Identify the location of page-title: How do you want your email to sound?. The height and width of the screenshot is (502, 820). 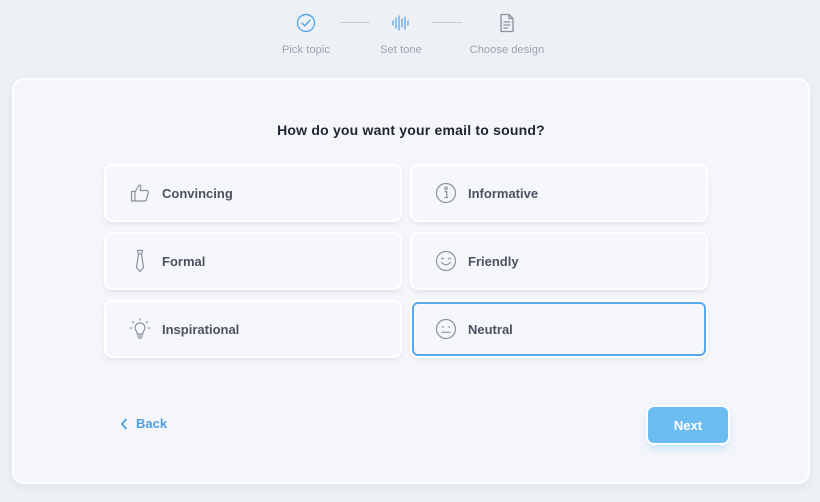
(411, 130).